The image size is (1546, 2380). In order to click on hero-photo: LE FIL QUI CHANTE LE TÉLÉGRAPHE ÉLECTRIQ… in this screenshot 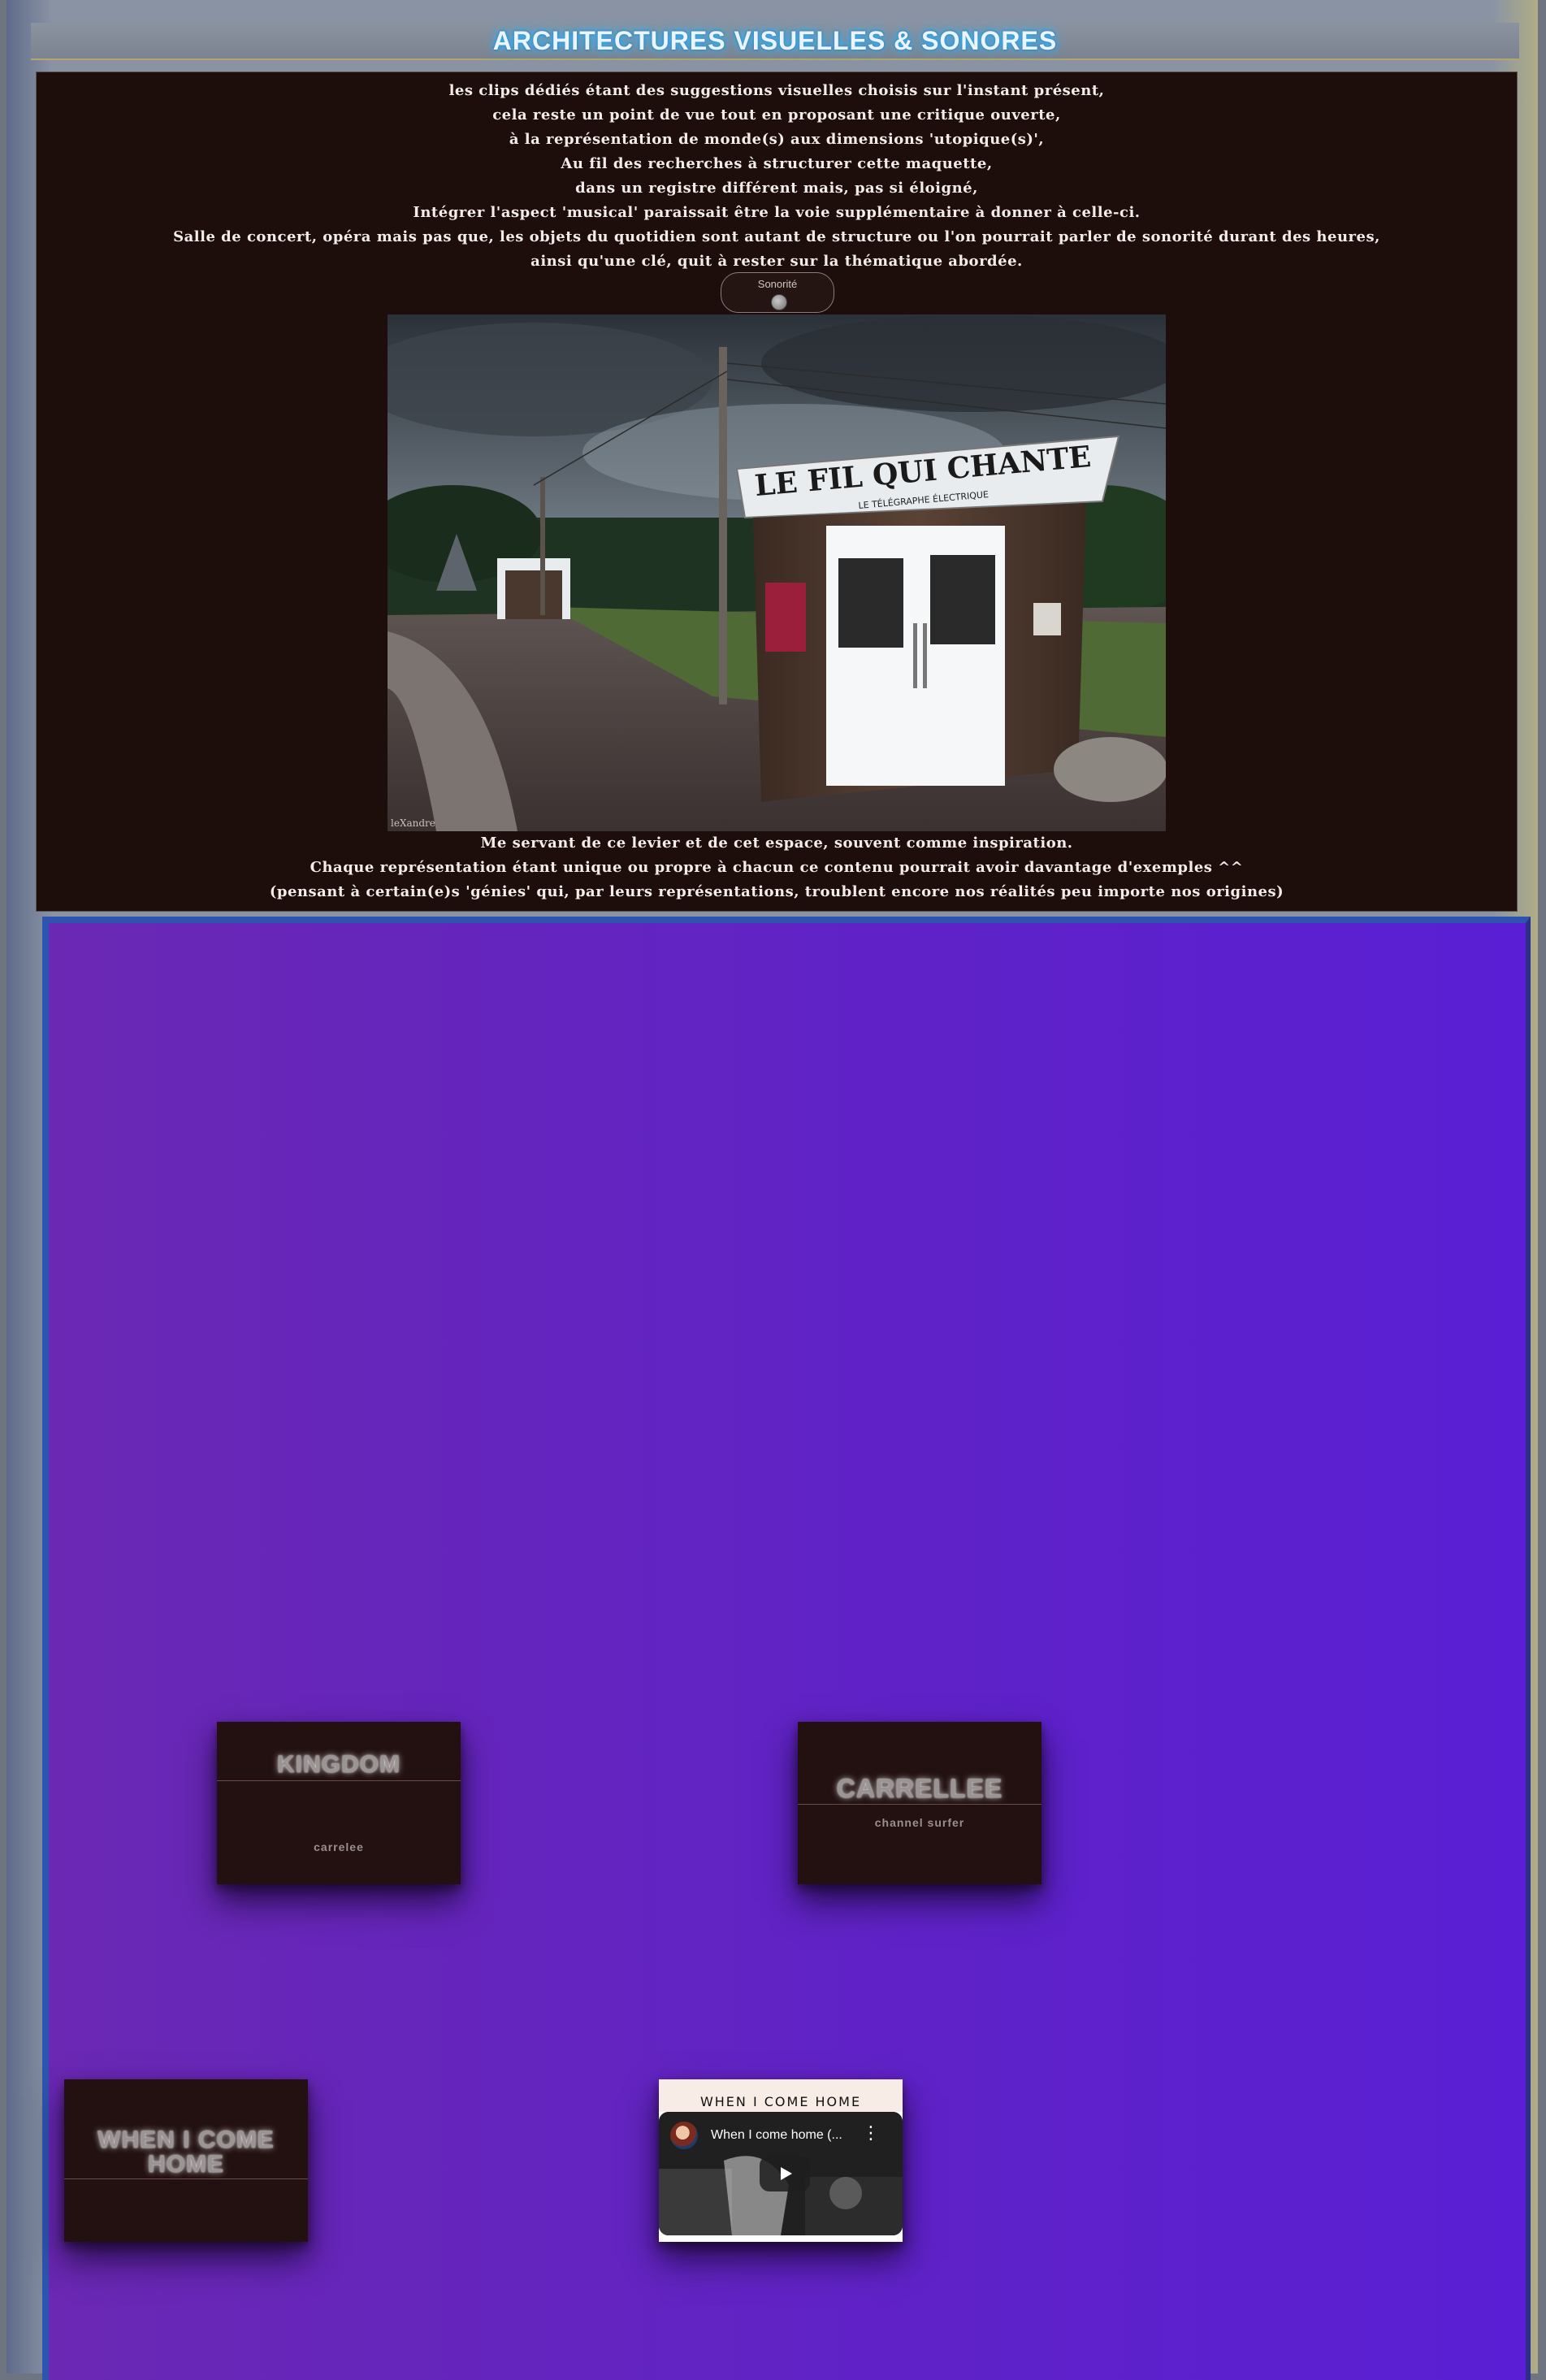, I will do `click(777, 573)`.